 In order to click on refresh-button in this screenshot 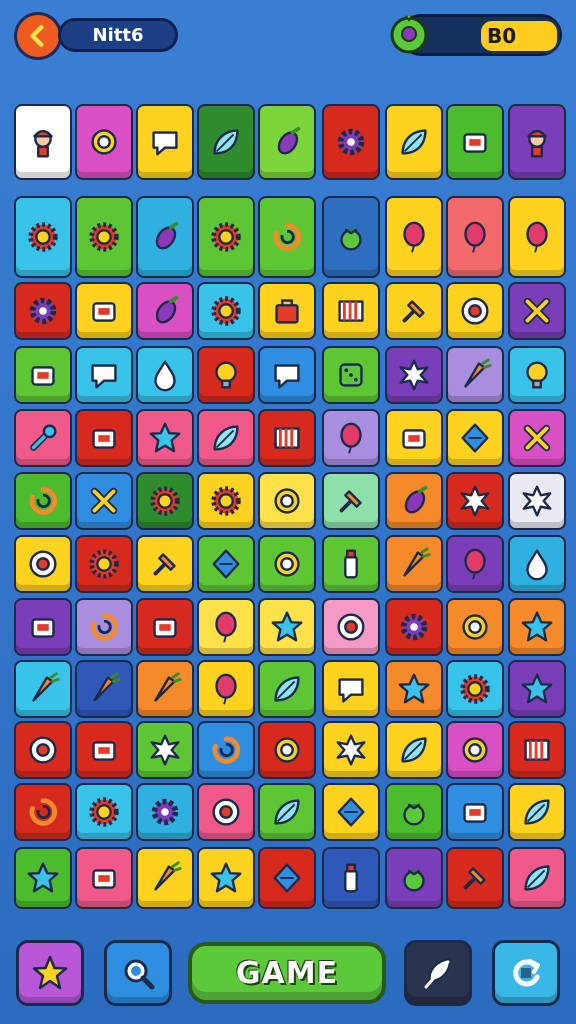, I will do `click(526, 973)`.